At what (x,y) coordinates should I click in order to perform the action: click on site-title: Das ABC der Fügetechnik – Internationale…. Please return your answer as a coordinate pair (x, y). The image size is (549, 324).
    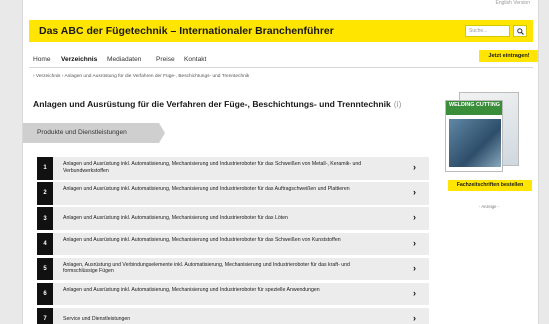
    Looking at the image, I should click on (186, 31).